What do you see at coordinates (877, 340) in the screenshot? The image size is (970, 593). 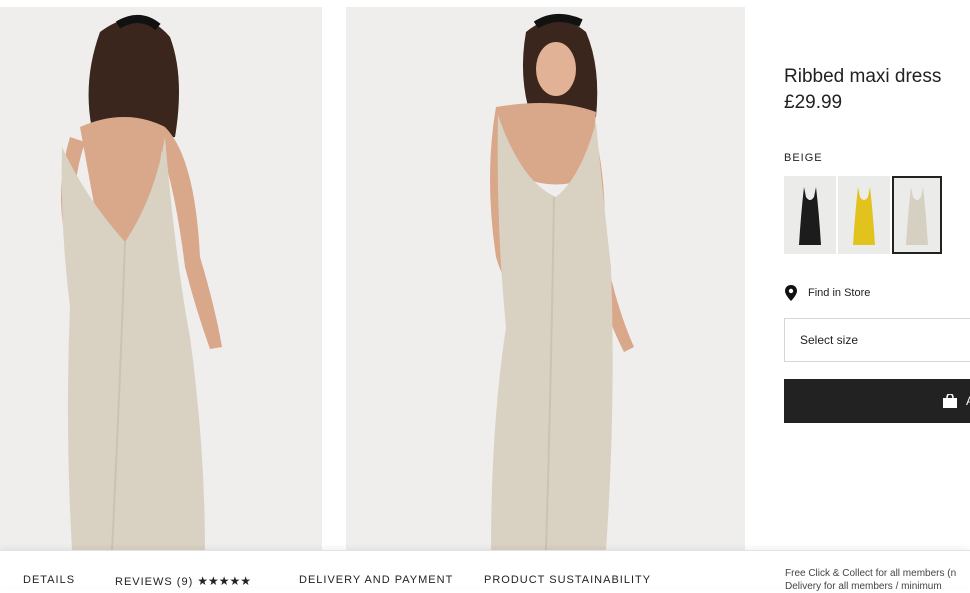 I see `size-select: Select size` at bounding box center [877, 340].